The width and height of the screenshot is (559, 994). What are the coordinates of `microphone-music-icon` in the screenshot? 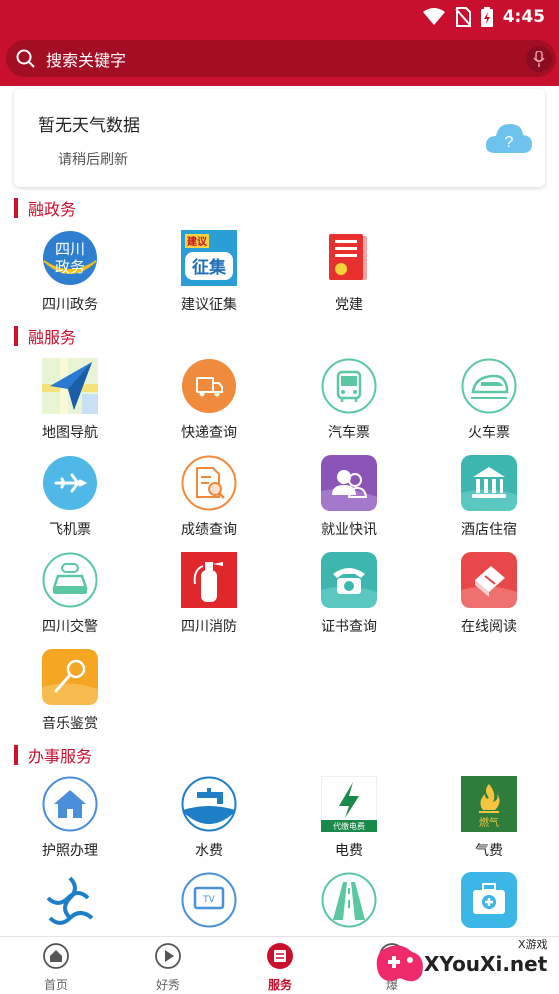 It's located at (70, 677).